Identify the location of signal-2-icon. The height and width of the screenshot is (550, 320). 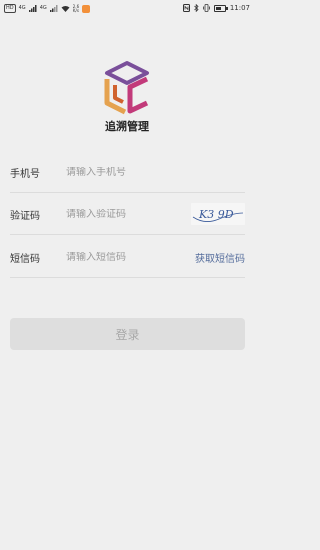
(53, 8).